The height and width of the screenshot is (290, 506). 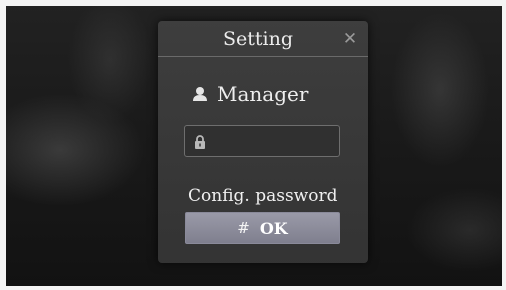 I want to click on dialog-title: Setting, so click(x=257, y=39).